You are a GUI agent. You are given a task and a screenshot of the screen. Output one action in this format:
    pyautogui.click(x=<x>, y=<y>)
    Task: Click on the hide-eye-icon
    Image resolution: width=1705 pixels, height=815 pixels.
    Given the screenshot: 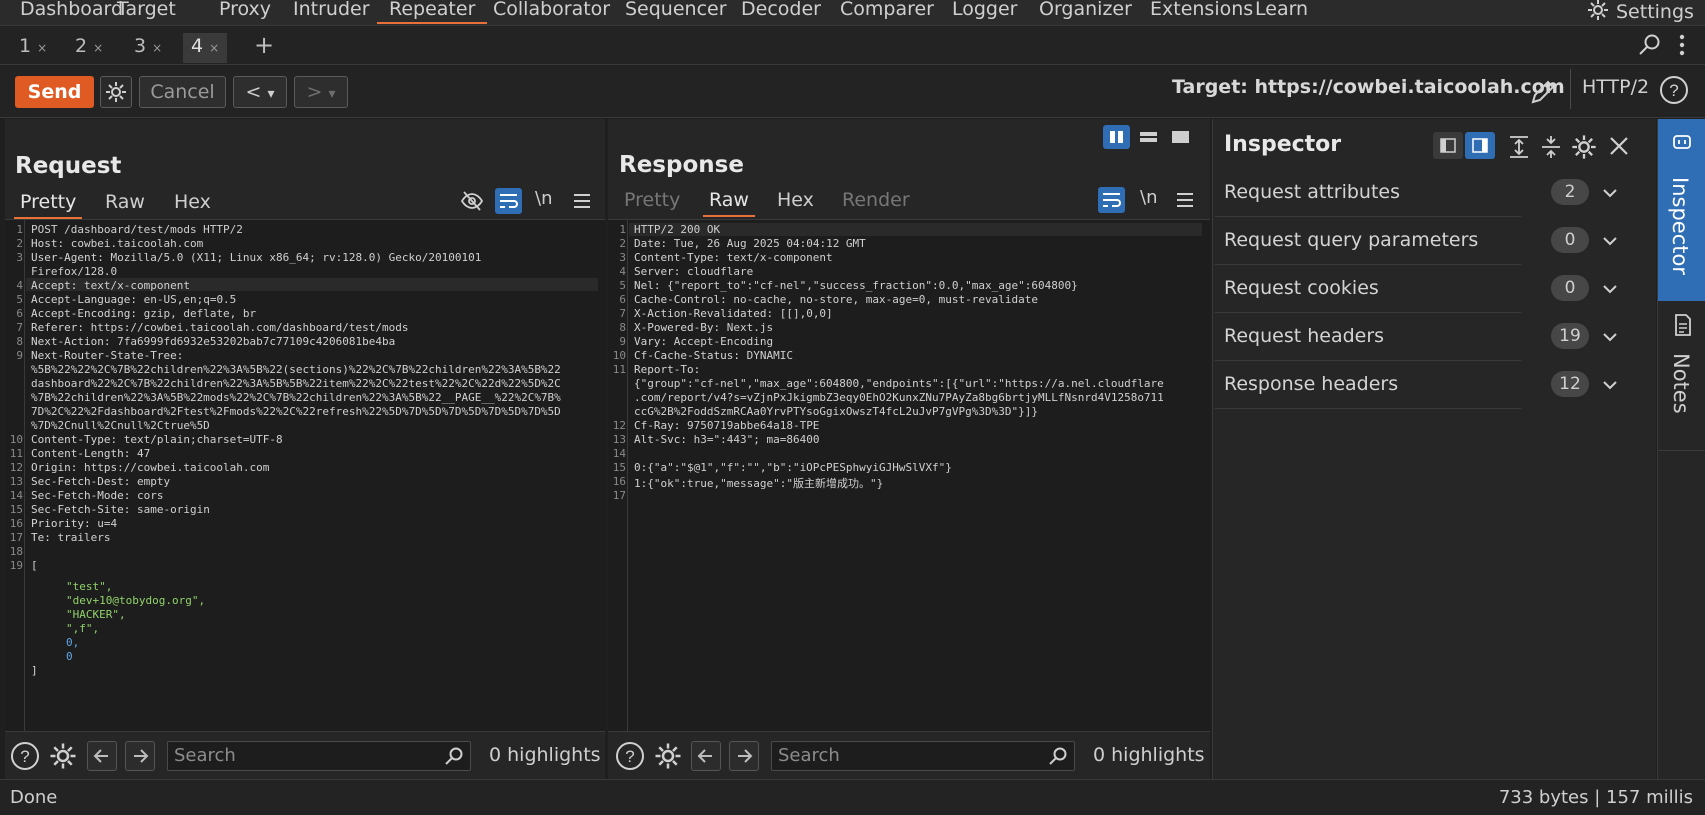 What is the action you would take?
    pyautogui.click(x=472, y=201)
    